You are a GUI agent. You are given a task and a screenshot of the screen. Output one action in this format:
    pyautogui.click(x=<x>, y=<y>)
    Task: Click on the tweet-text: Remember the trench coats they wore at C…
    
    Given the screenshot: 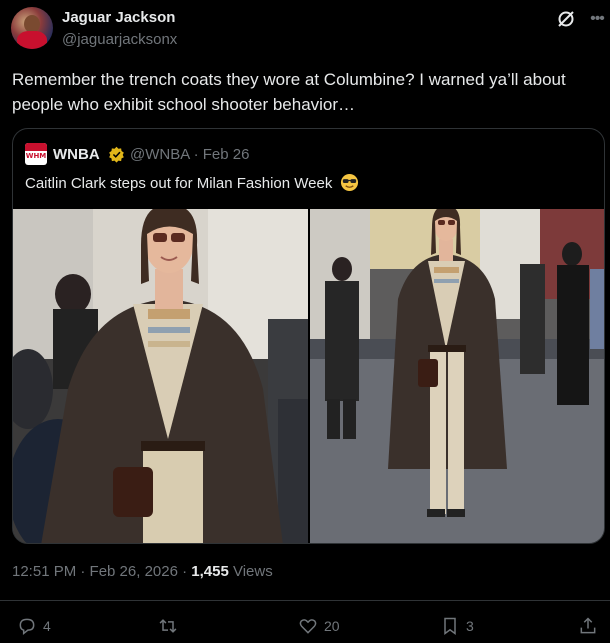 What is the action you would take?
    pyautogui.click(x=289, y=92)
    